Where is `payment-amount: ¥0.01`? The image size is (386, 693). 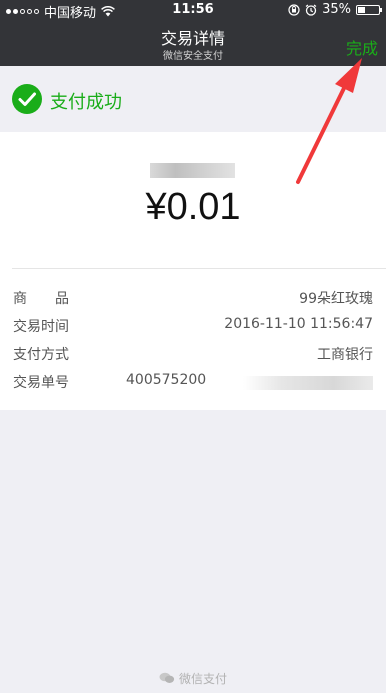
payment-amount: ¥0.01 is located at coordinates (193, 207).